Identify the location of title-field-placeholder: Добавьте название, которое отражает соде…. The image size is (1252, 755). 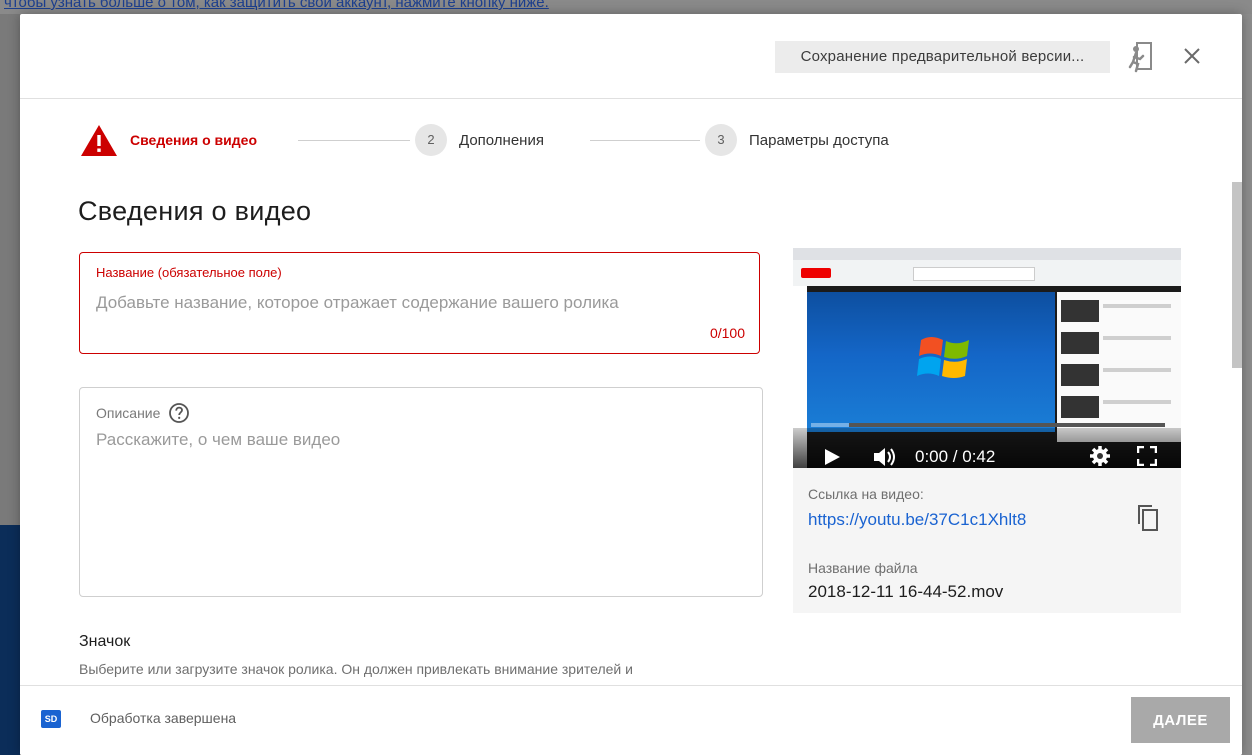
(357, 302).